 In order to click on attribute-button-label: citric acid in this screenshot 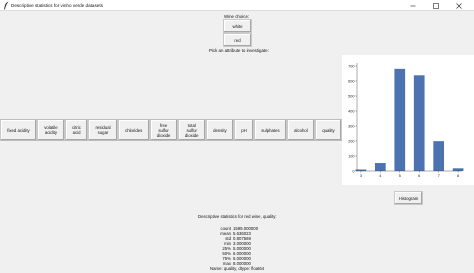, I will do `click(76, 130)`.